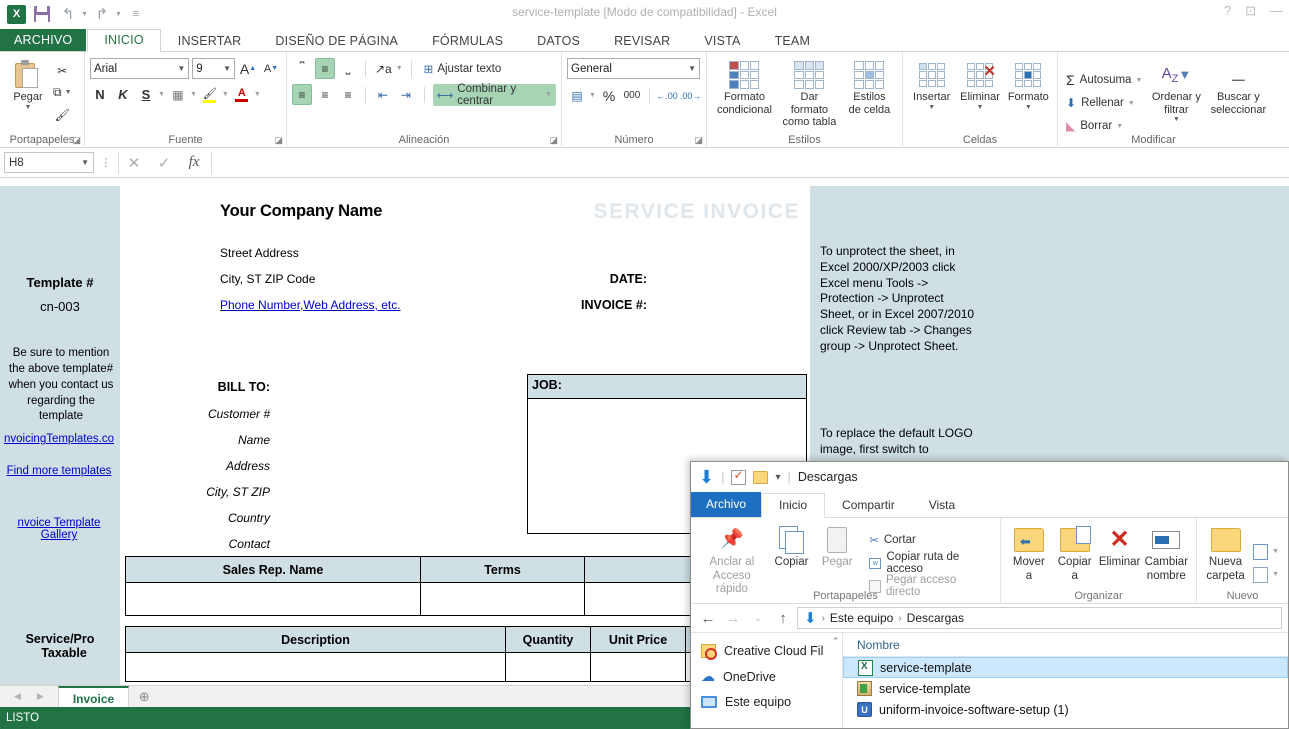 The width and height of the screenshot is (1289, 729). What do you see at coordinates (761, 477) in the screenshot?
I see `new-folder-icon` at bounding box center [761, 477].